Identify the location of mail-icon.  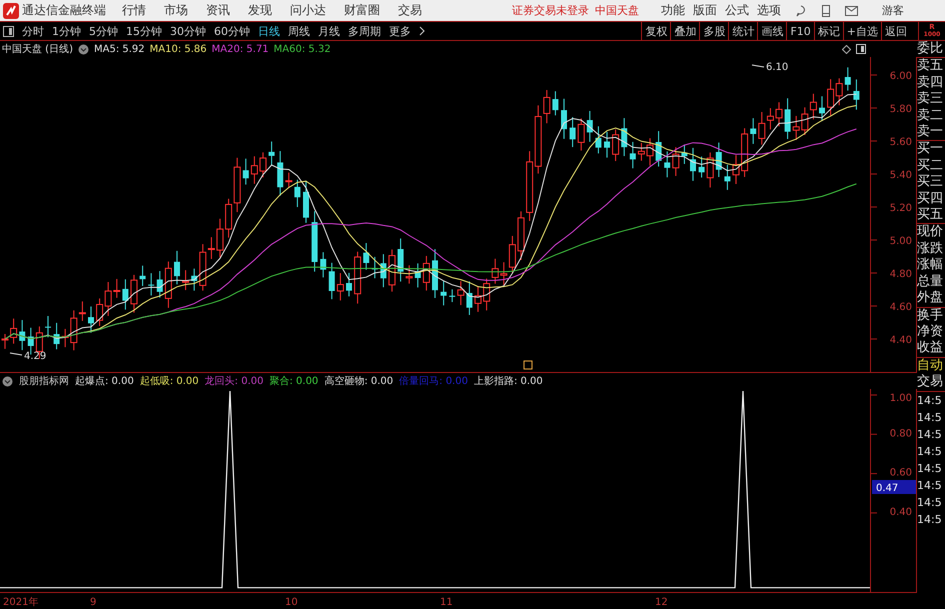
(851, 10).